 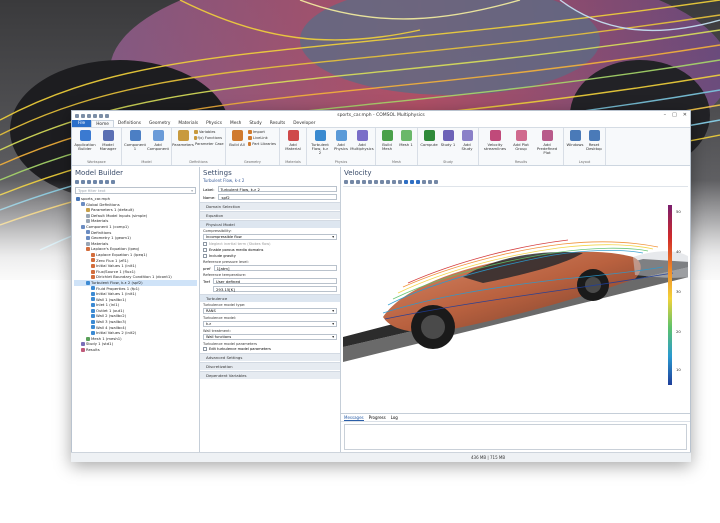 I want to click on section-domain-selection: Domain Selection, so click(x=270, y=206).